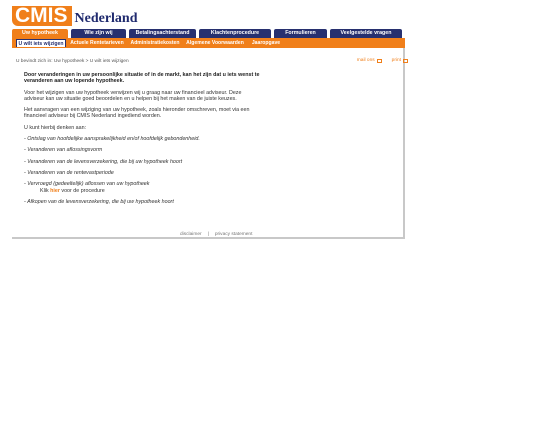 This screenshot has height=432, width=540. What do you see at coordinates (235, 33) in the screenshot?
I see `tab-klachtenprocedure: Klachtenprocedure` at bounding box center [235, 33].